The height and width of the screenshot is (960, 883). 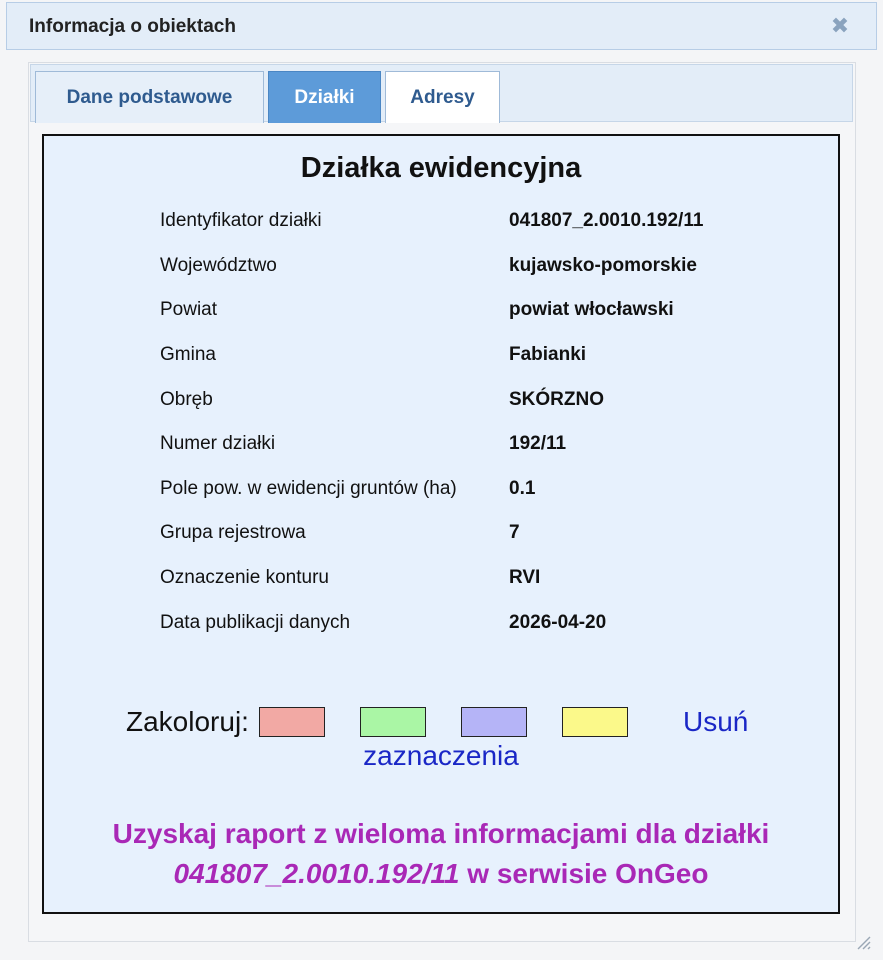 I want to click on attribute-label: Pole pow. w ewidencji gruntów (ha), so click(x=308, y=488).